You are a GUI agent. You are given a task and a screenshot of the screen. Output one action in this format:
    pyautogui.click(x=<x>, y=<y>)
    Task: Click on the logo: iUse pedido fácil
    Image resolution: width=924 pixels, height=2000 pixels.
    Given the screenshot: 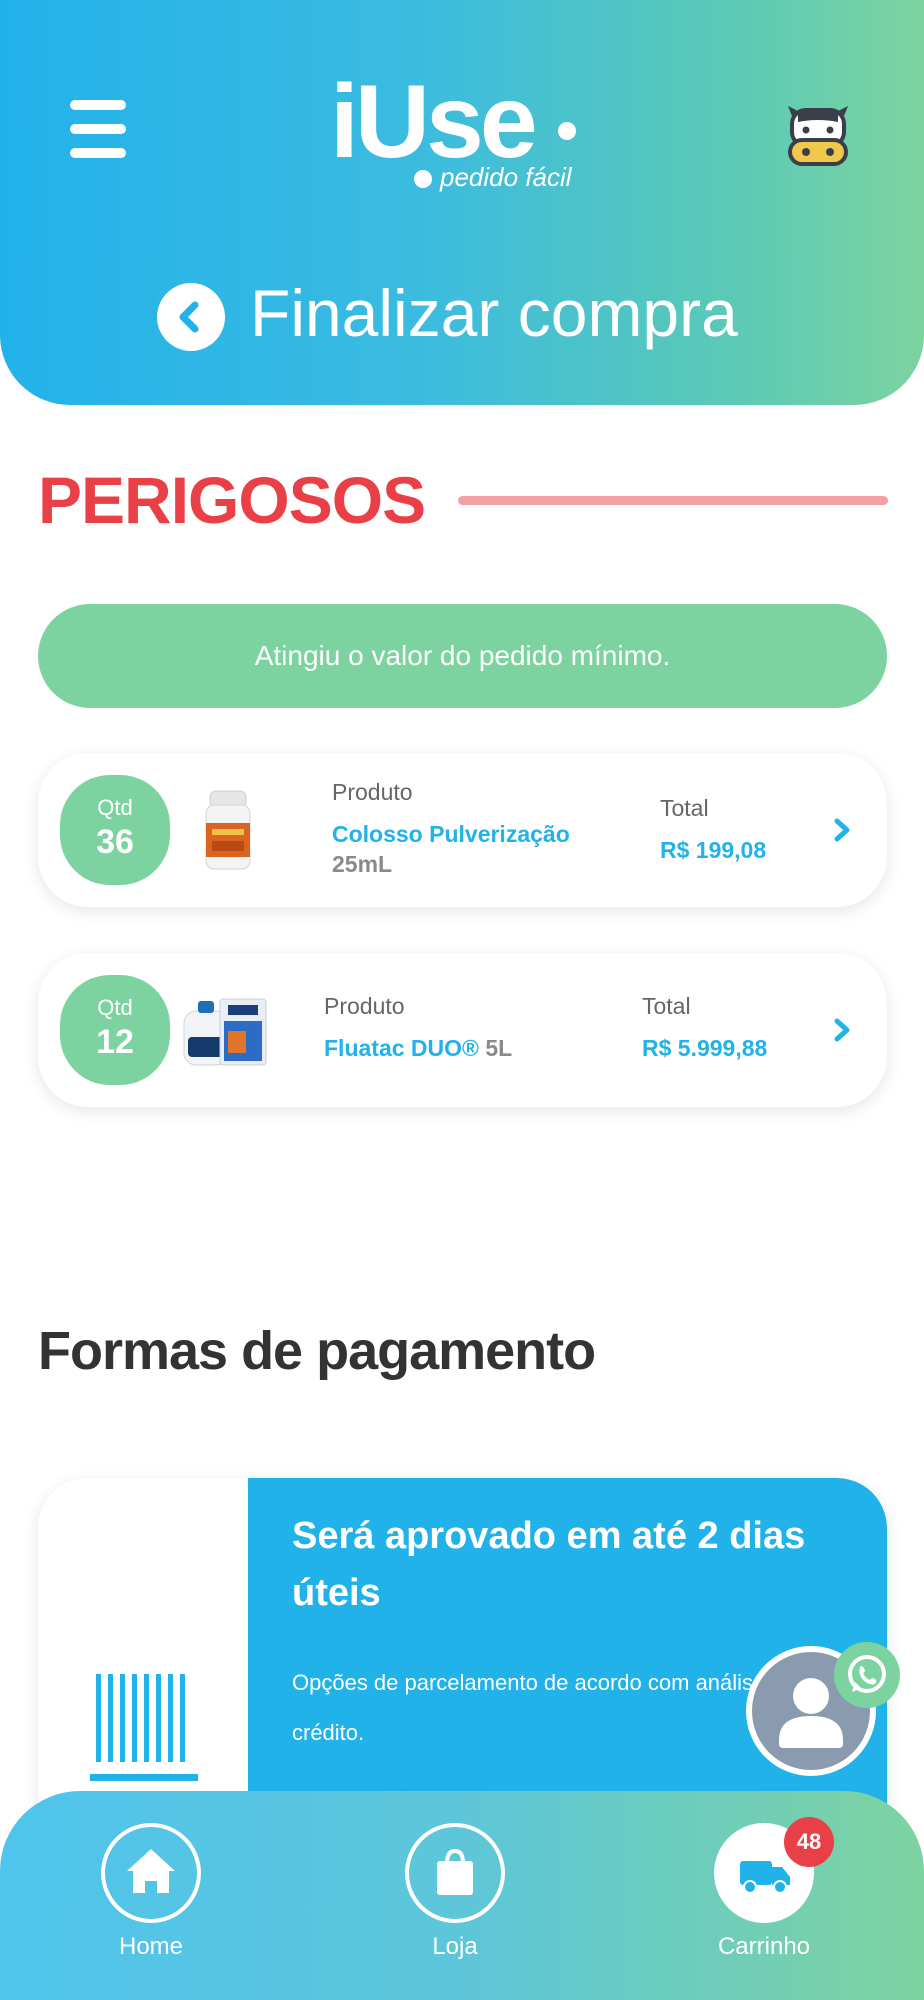 What is the action you would take?
    pyautogui.click(x=460, y=128)
    